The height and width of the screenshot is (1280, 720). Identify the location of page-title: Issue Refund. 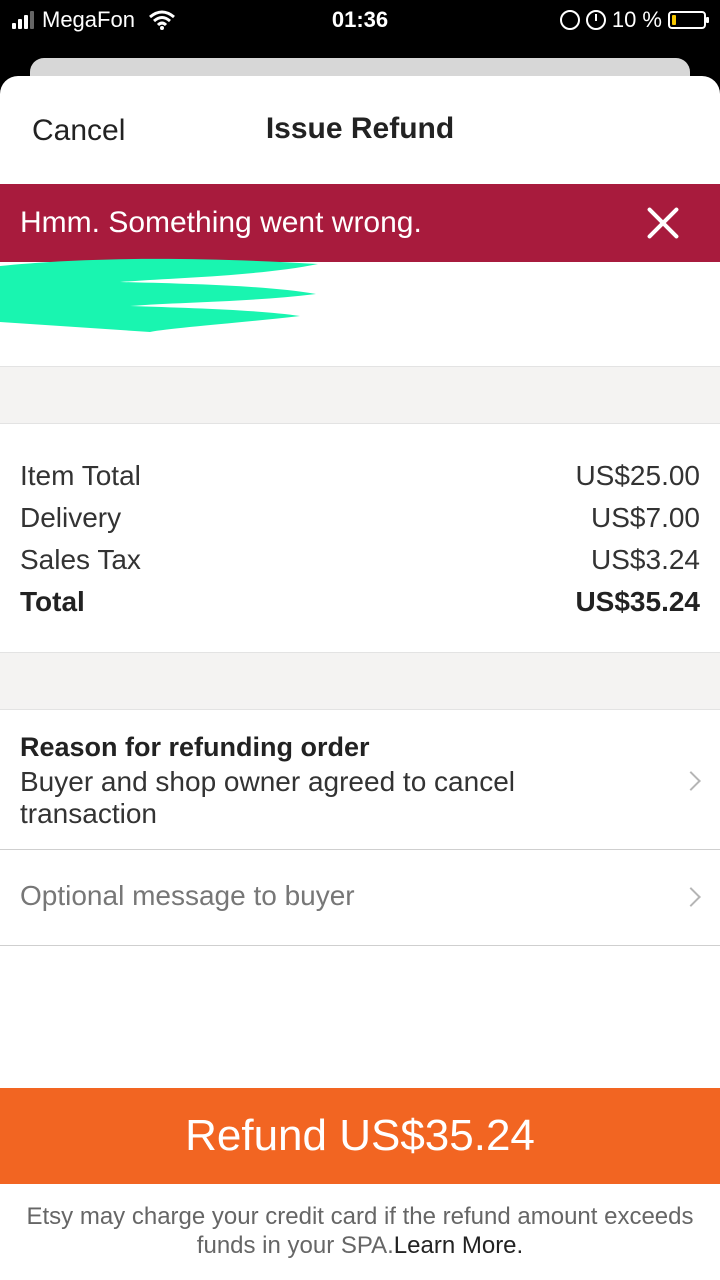
(360, 128).